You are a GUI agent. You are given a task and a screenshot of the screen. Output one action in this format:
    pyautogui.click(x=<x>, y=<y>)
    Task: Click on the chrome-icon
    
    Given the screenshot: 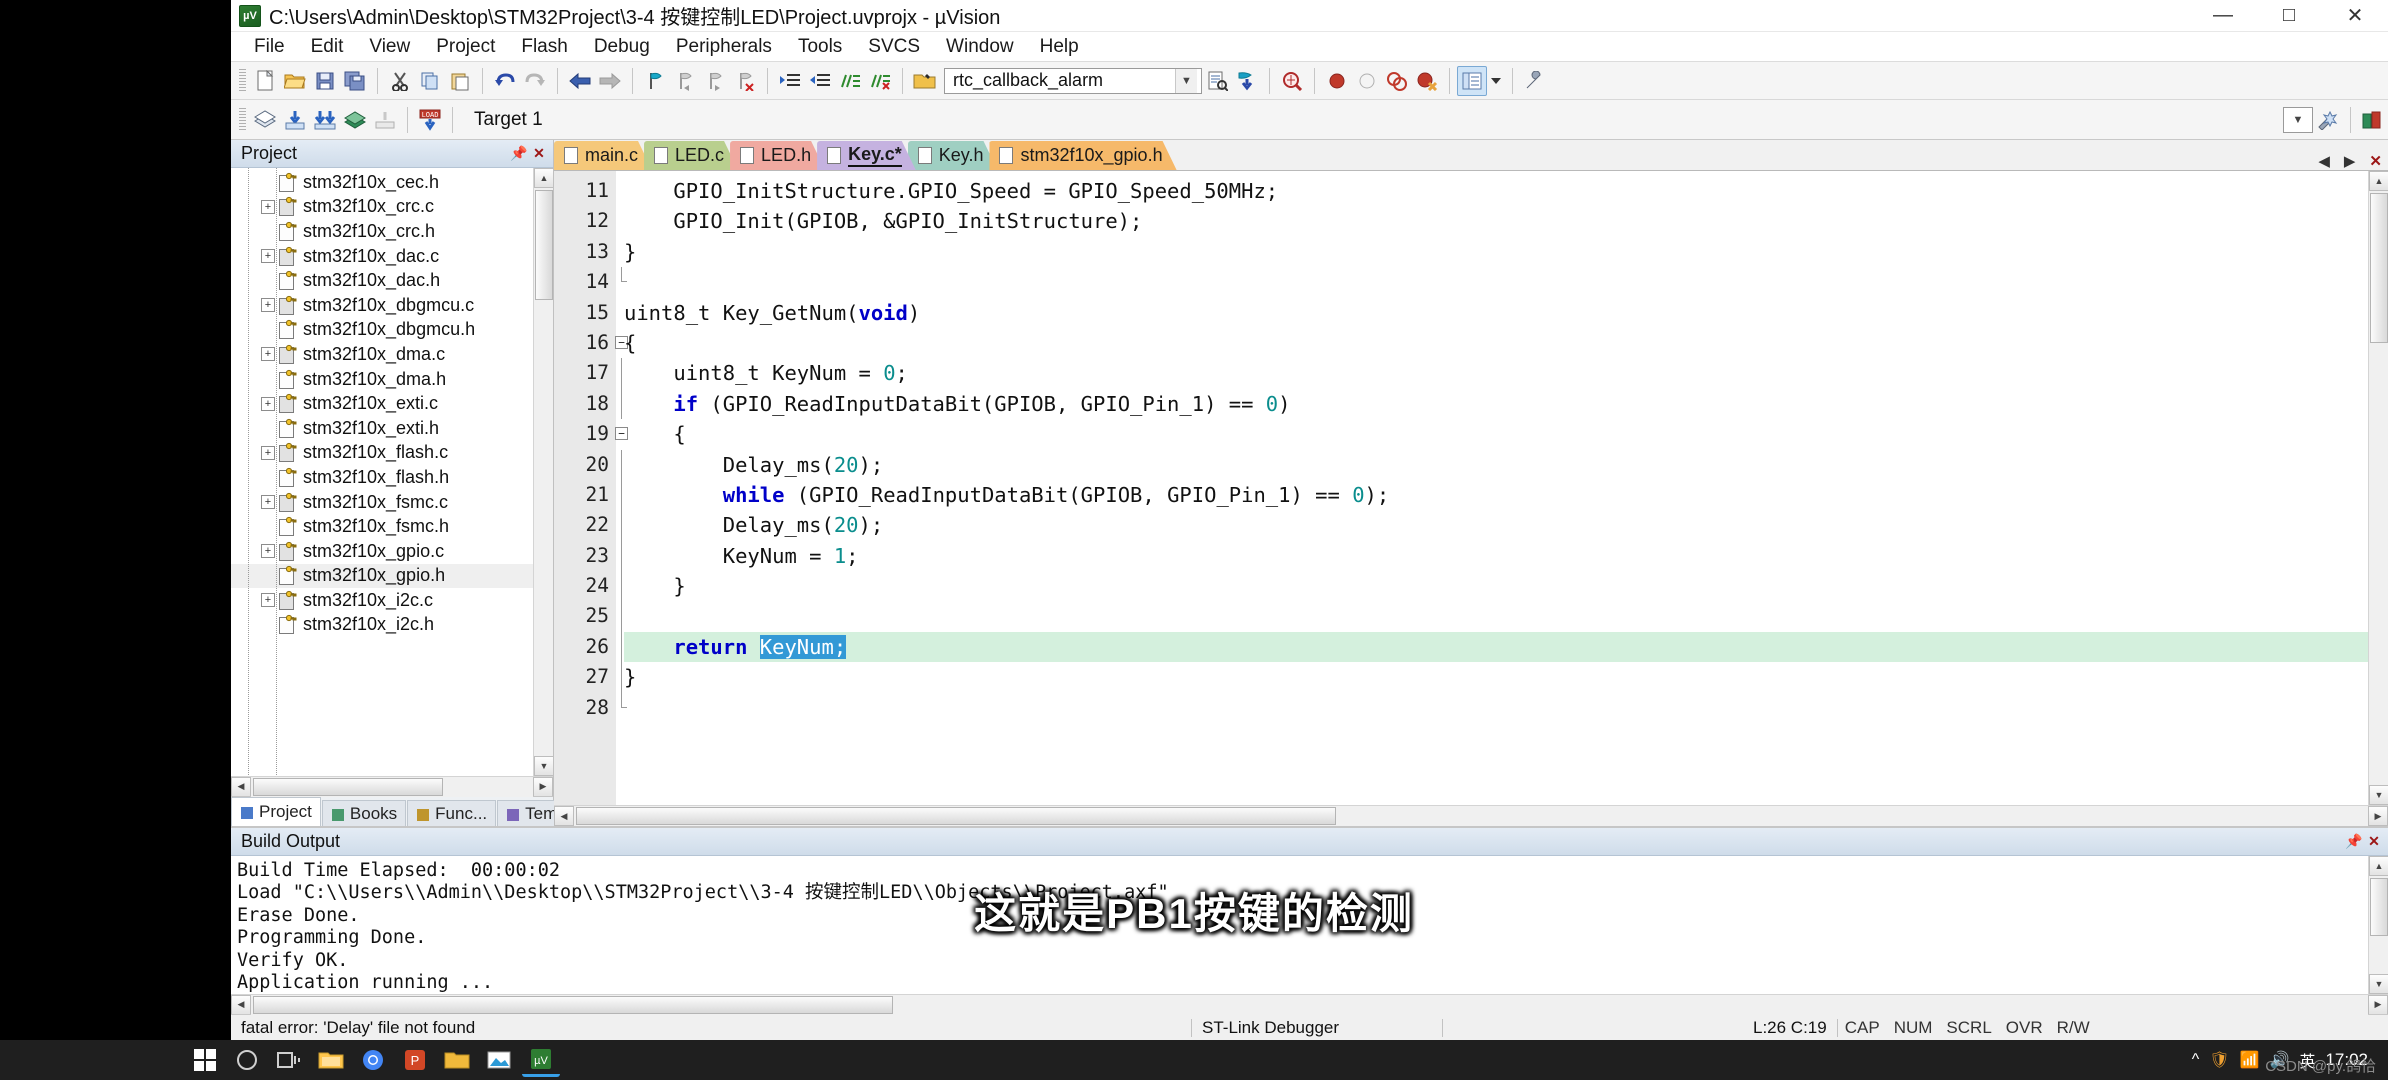 What is the action you would take?
    pyautogui.click(x=373, y=1060)
    